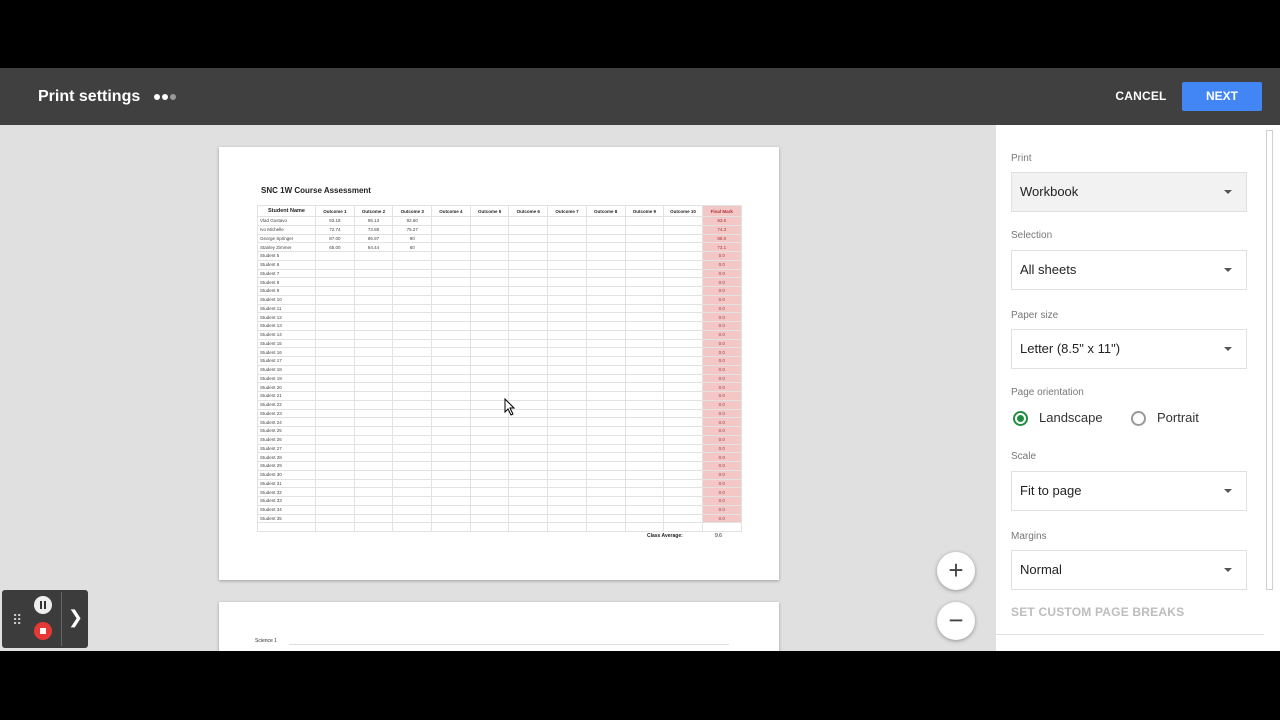 The width and height of the screenshot is (1280, 720). What do you see at coordinates (1071, 417) in the screenshot?
I see `landscape-radio-label: Landscape` at bounding box center [1071, 417].